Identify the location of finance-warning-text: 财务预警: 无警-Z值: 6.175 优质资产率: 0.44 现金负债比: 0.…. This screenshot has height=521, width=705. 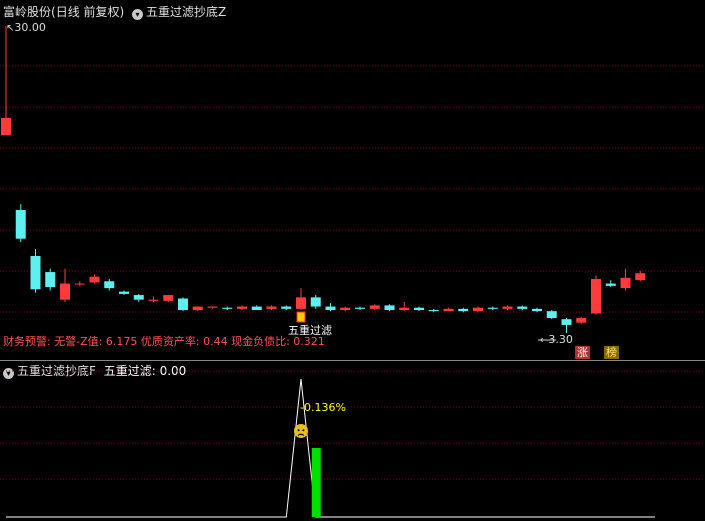
(164, 341).